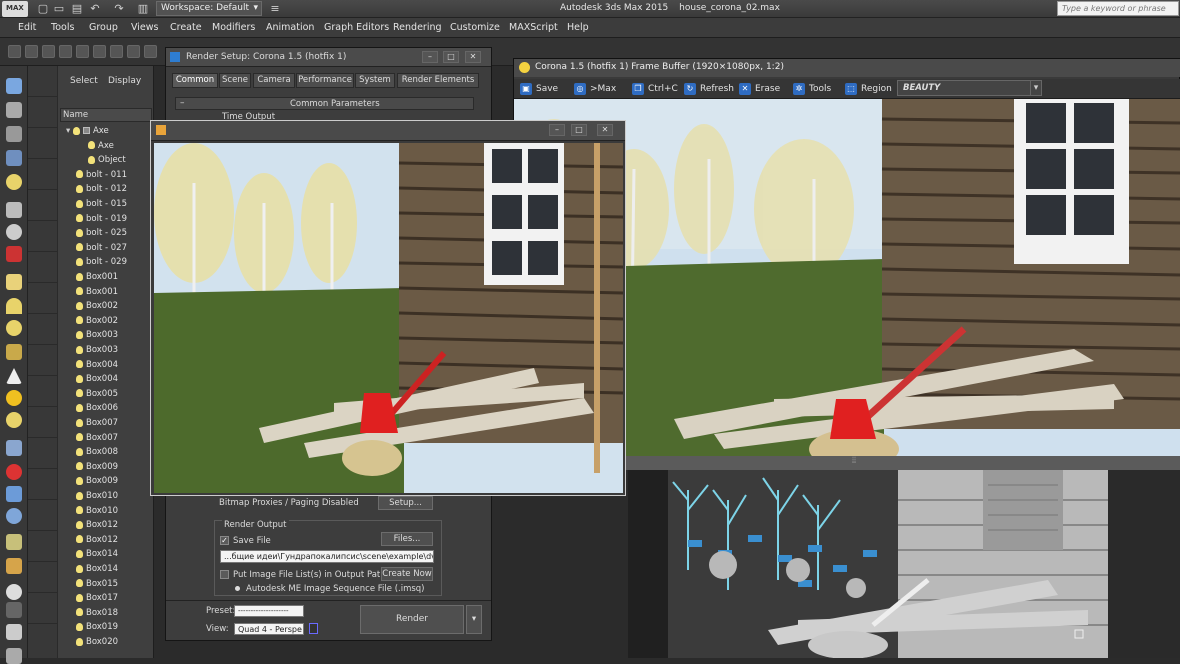 The width and height of the screenshot is (1180, 664). What do you see at coordinates (48, 51) in the screenshot?
I see `fetch-icon` at bounding box center [48, 51].